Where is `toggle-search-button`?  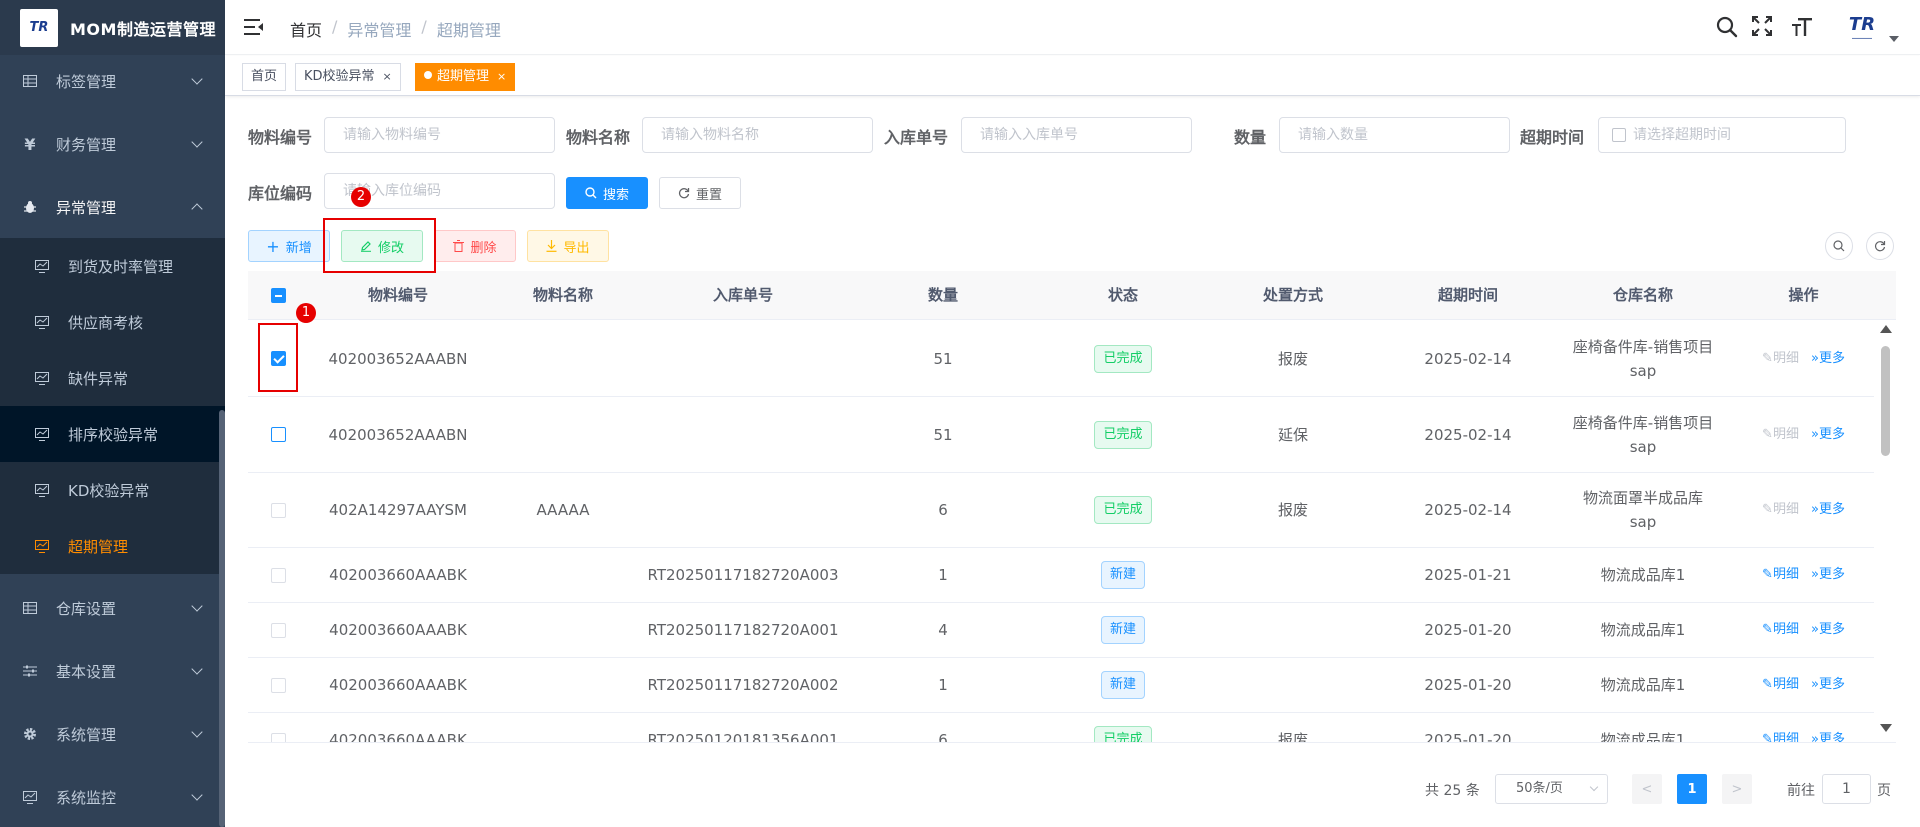
toggle-search-button is located at coordinates (1839, 246).